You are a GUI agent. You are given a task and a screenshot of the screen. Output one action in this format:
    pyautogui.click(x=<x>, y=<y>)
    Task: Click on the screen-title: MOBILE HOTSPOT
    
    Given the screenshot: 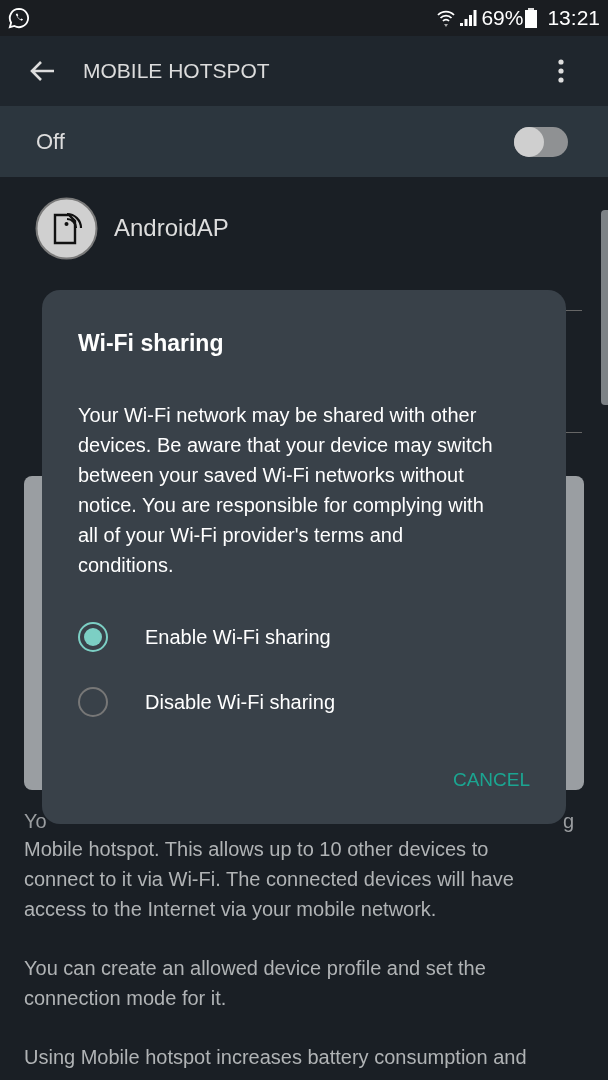 What is the action you would take?
    pyautogui.click(x=176, y=71)
    